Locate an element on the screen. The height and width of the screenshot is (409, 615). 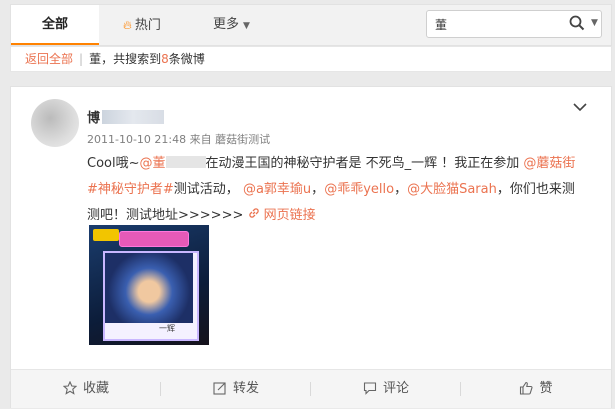
like-button: 赞 is located at coordinates (536, 389).